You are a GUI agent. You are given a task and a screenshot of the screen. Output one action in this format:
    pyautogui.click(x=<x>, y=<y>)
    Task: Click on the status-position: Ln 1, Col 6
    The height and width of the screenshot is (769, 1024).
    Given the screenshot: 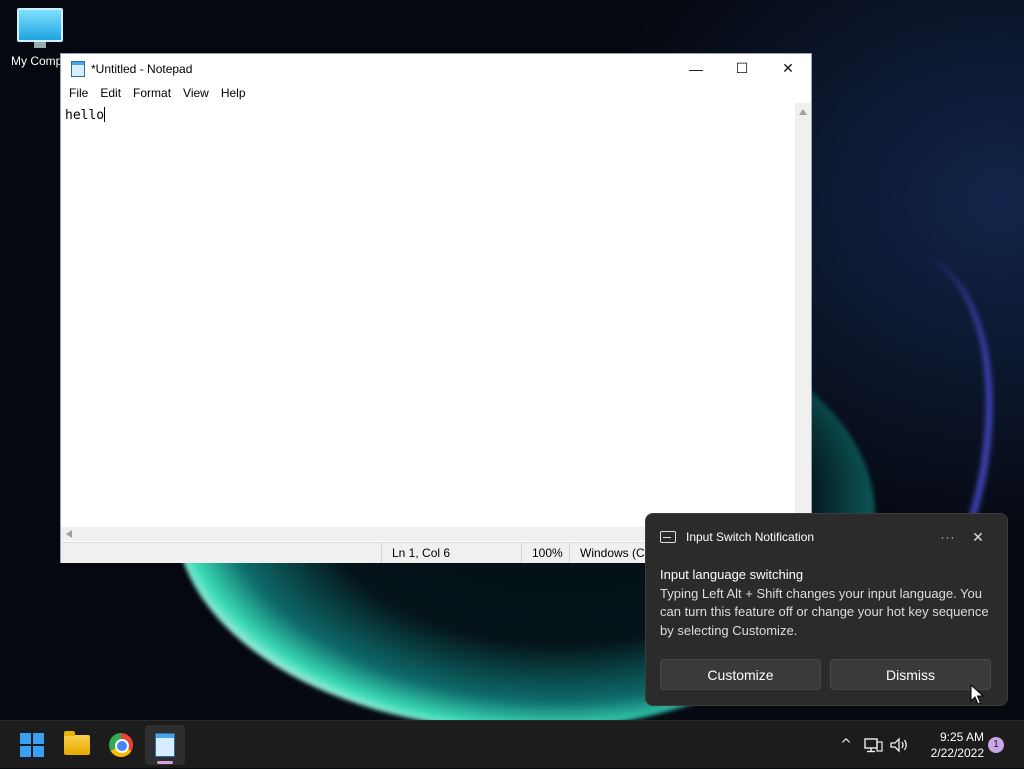 What is the action you would take?
    pyautogui.click(x=451, y=553)
    